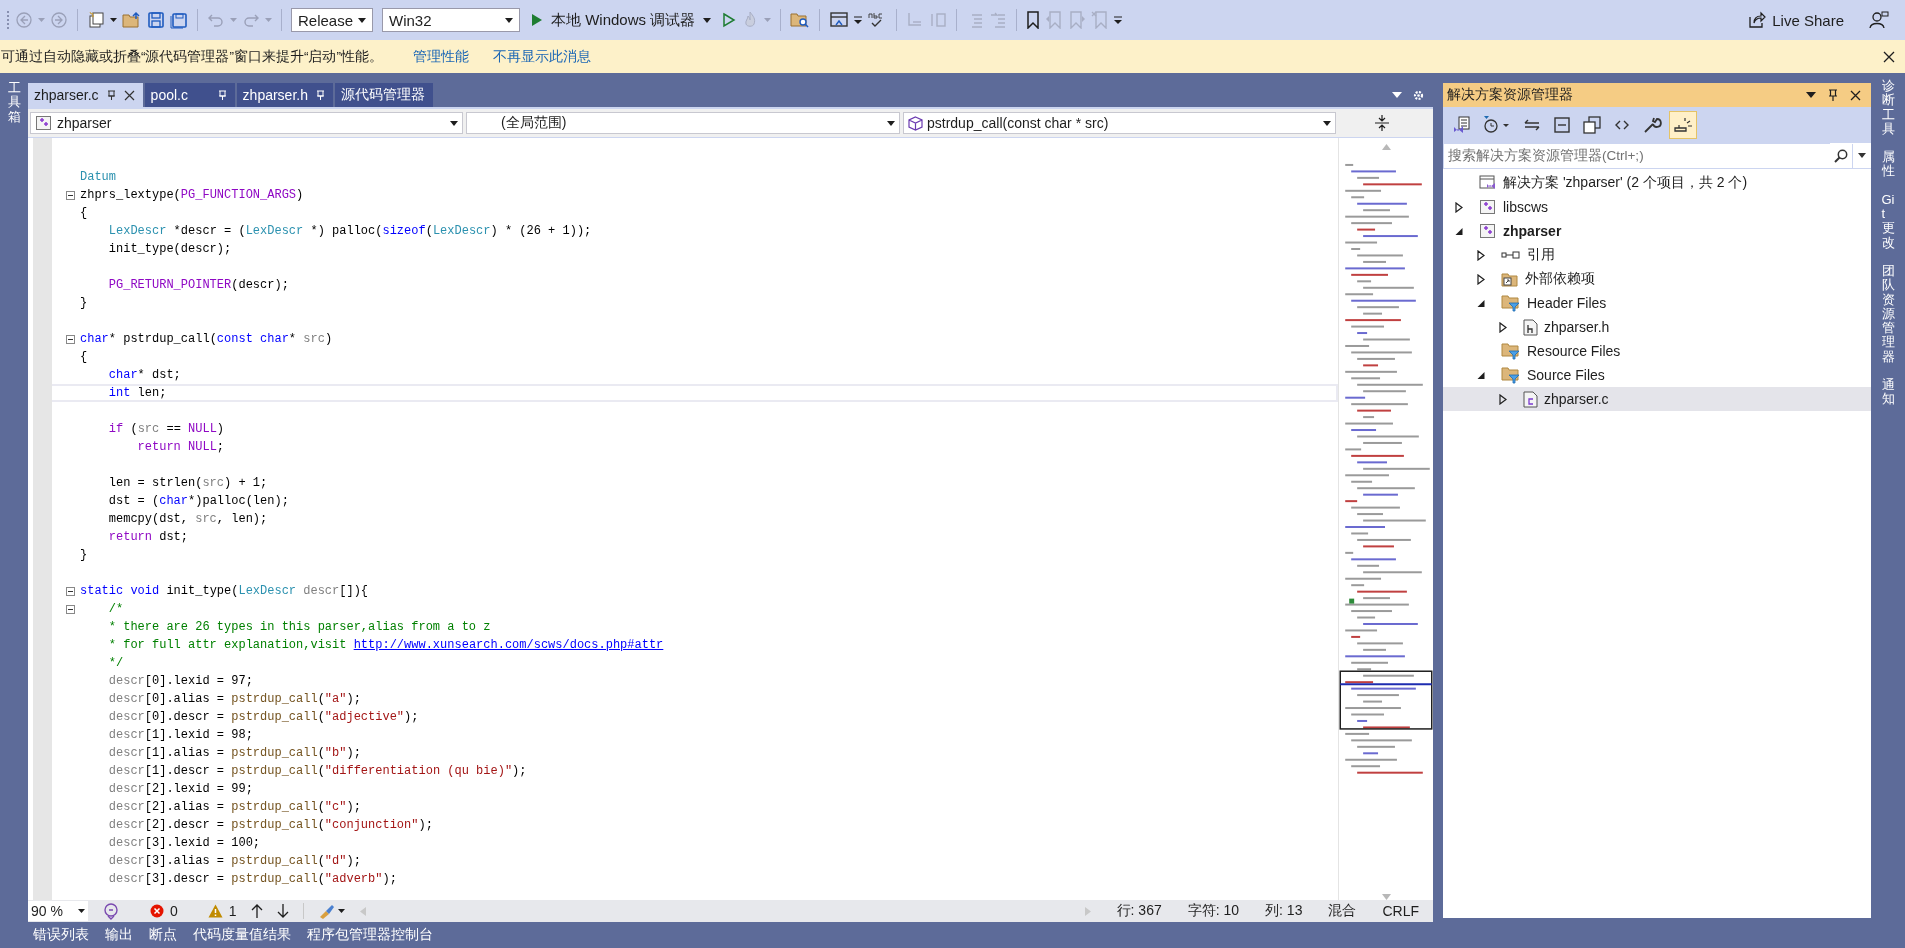  Describe the element at coordinates (1888, 221) in the screenshot. I see `side-panel-tab: Git 更改` at that location.